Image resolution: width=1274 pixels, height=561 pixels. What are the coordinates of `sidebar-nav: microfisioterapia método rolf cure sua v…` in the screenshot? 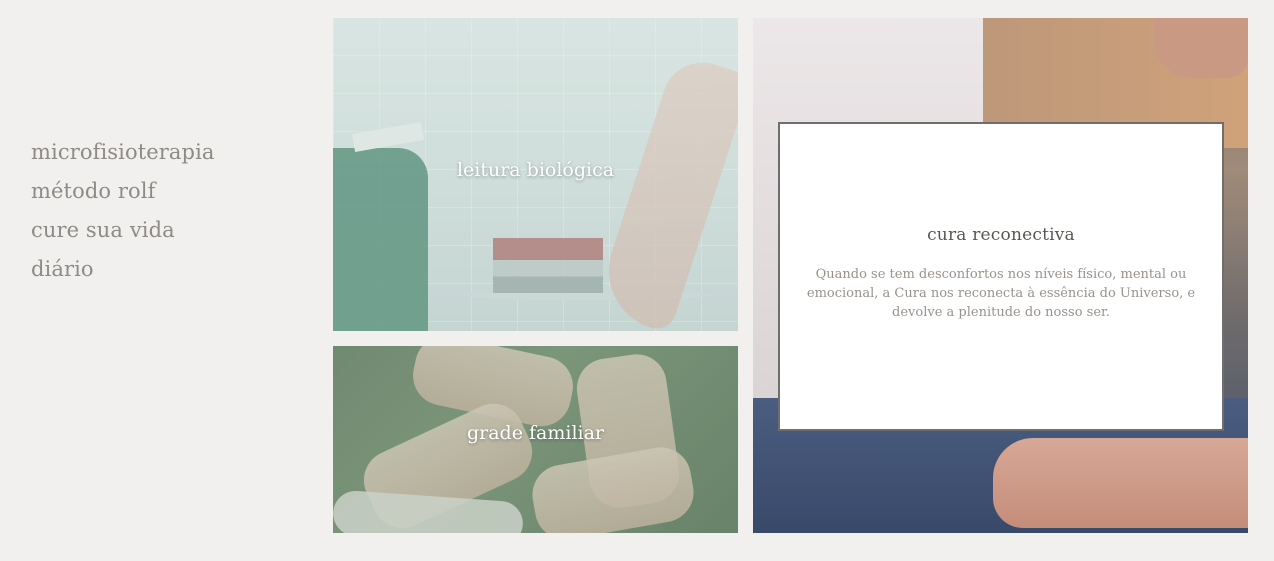 It's located at (123, 211).